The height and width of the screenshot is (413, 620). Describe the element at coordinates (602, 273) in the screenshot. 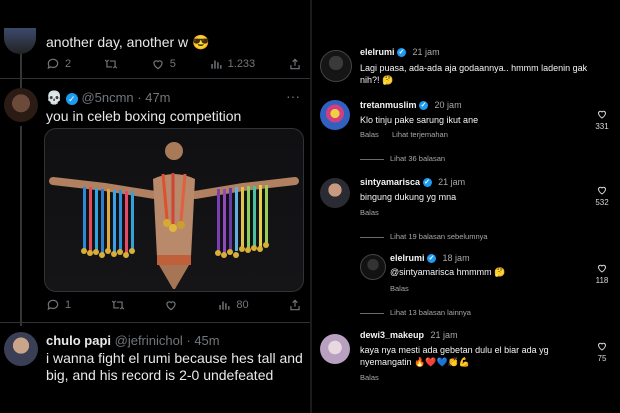

I see `comment-like: 118` at that location.